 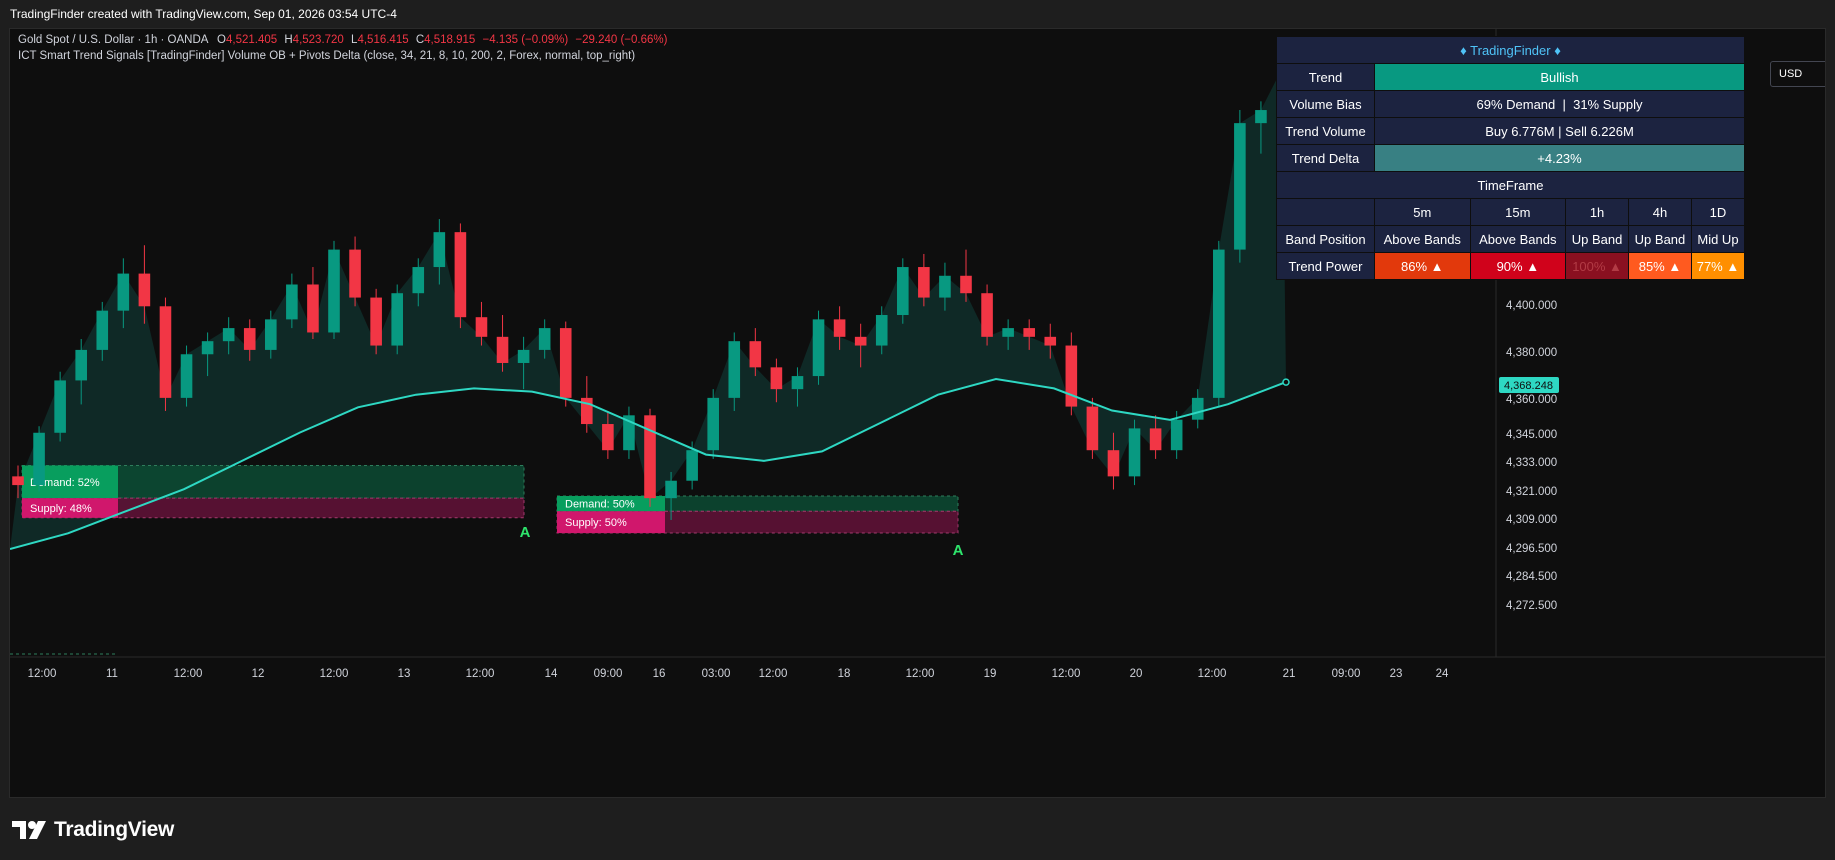 I want to click on timeframe-header: TimeFrame, so click(x=1510, y=185).